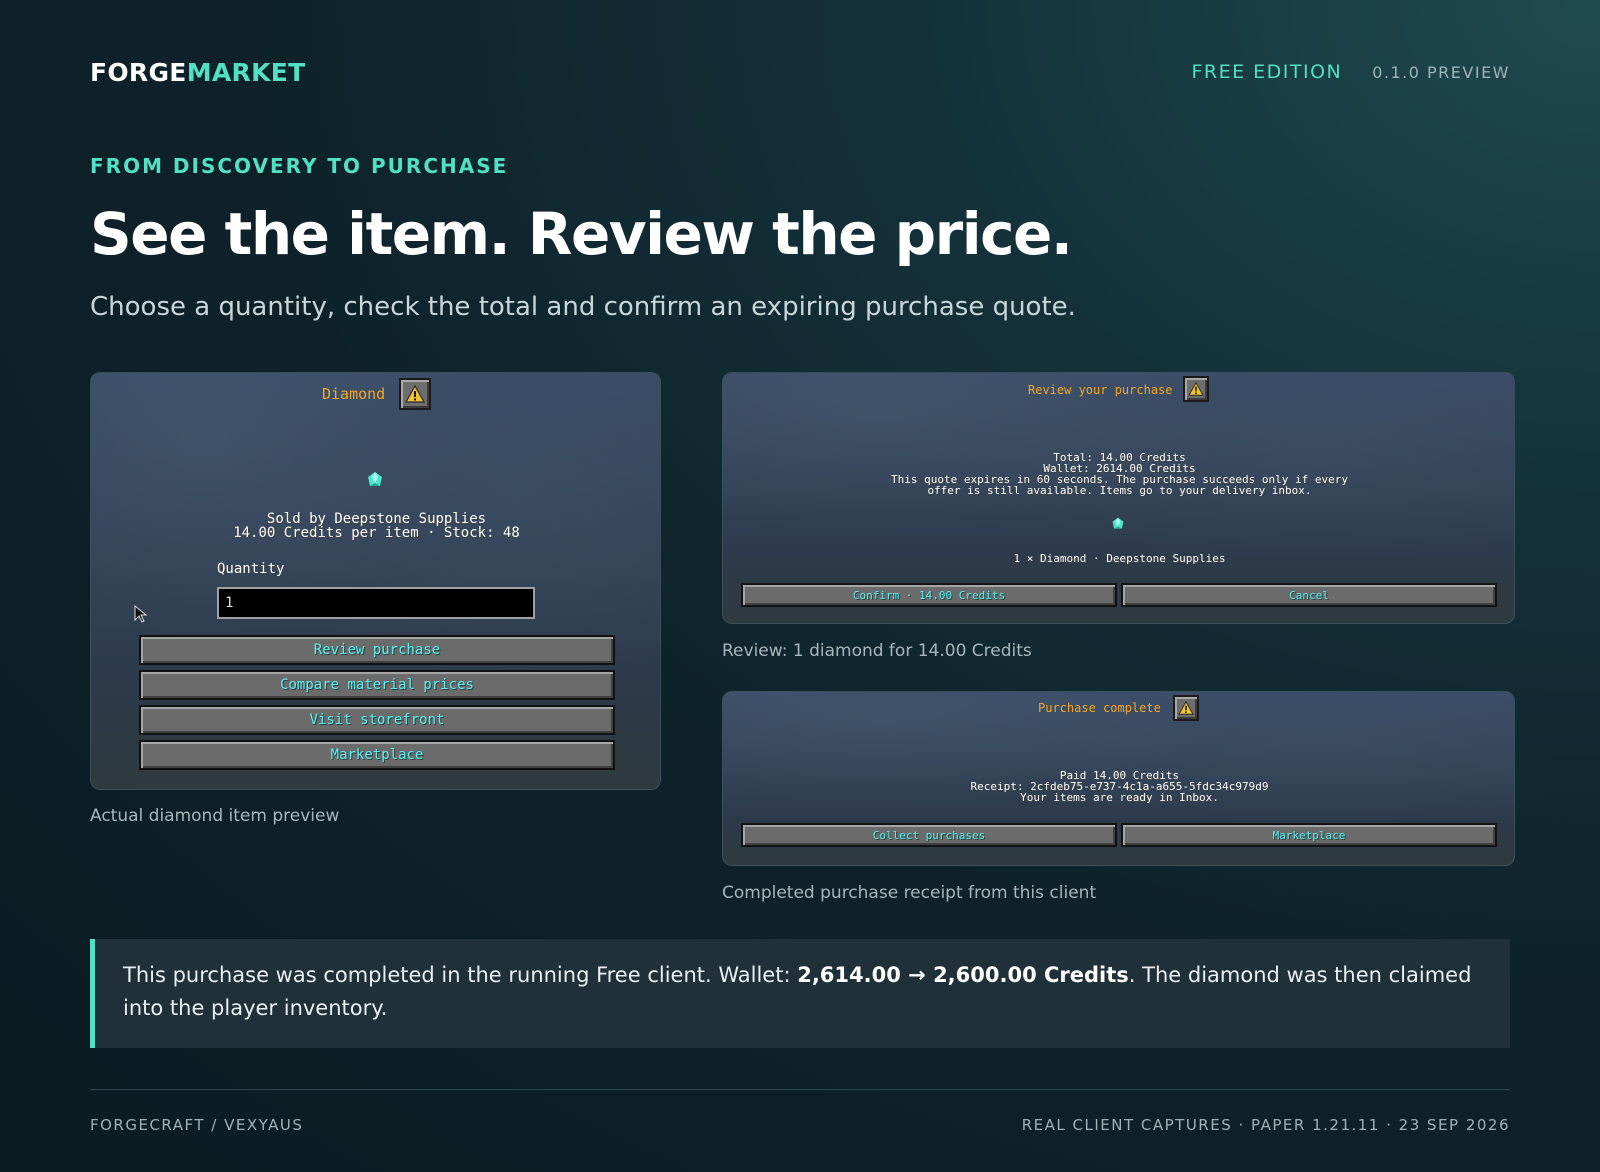  What do you see at coordinates (141, 614) in the screenshot?
I see `mouse-cursor-icon` at bounding box center [141, 614].